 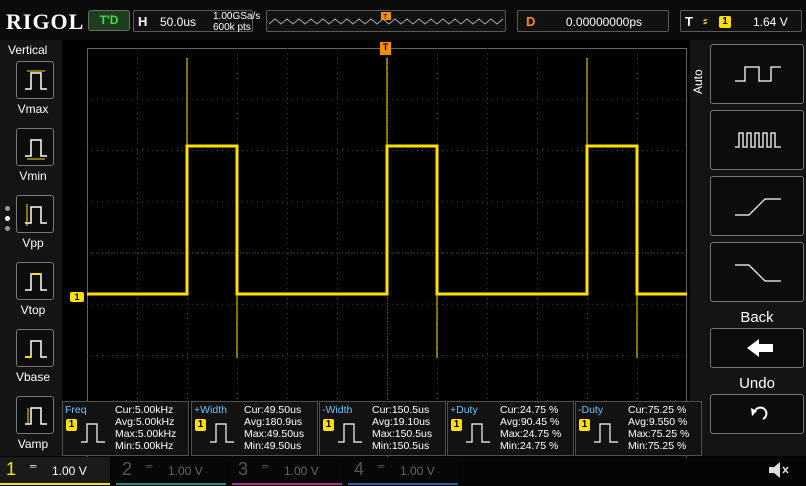 What do you see at coordinates (657, 446) in the screenshot?
I see `measurement-min: Min:75.25 %` at bounding box center [657, 446].